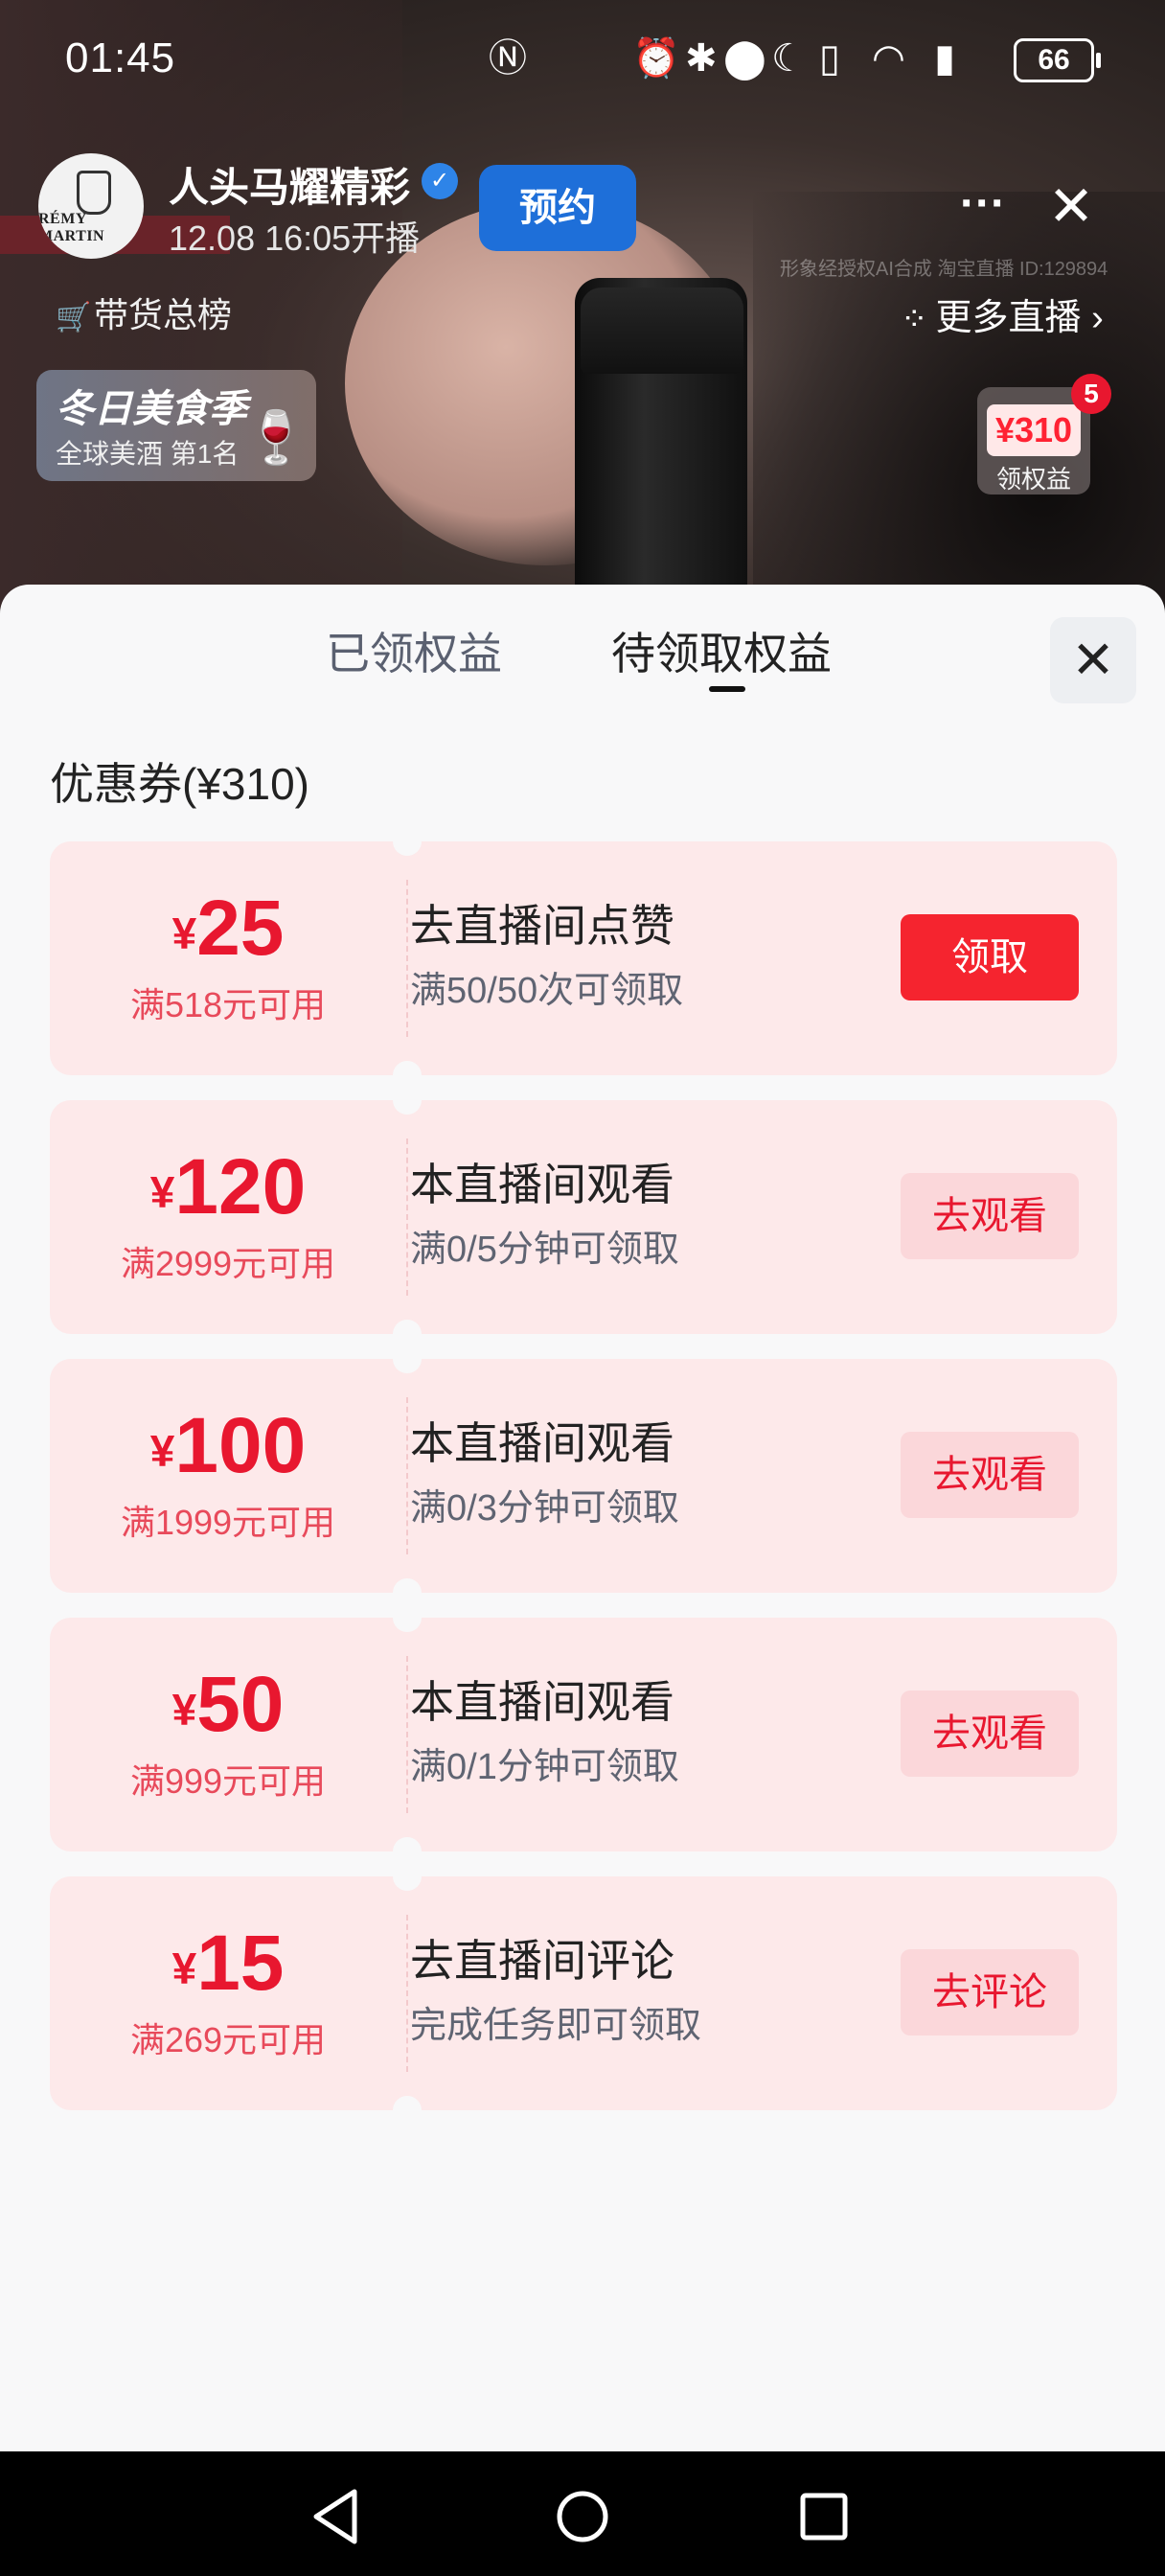 This screenshot has height=2576, width=1165. What do you see at coordinates (228, 1781) in the screenshot?
I see `coupon-condition: 满999元可用` at bounding box center [228, 1781].